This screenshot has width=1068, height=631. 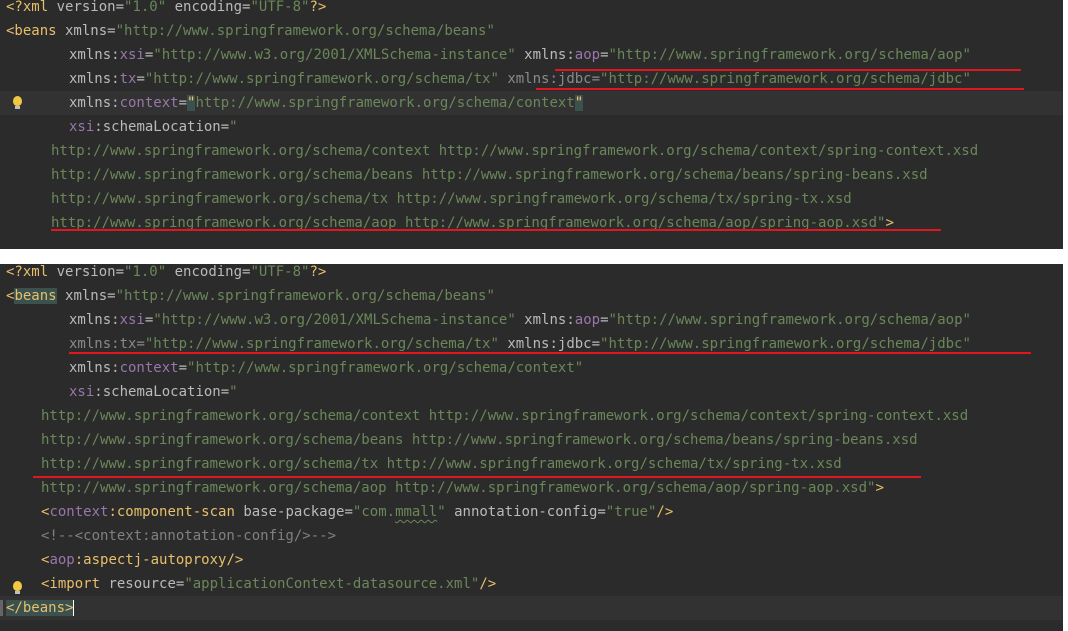 I want to click on attr-name: xmlns=, so click(x=86, y=31).